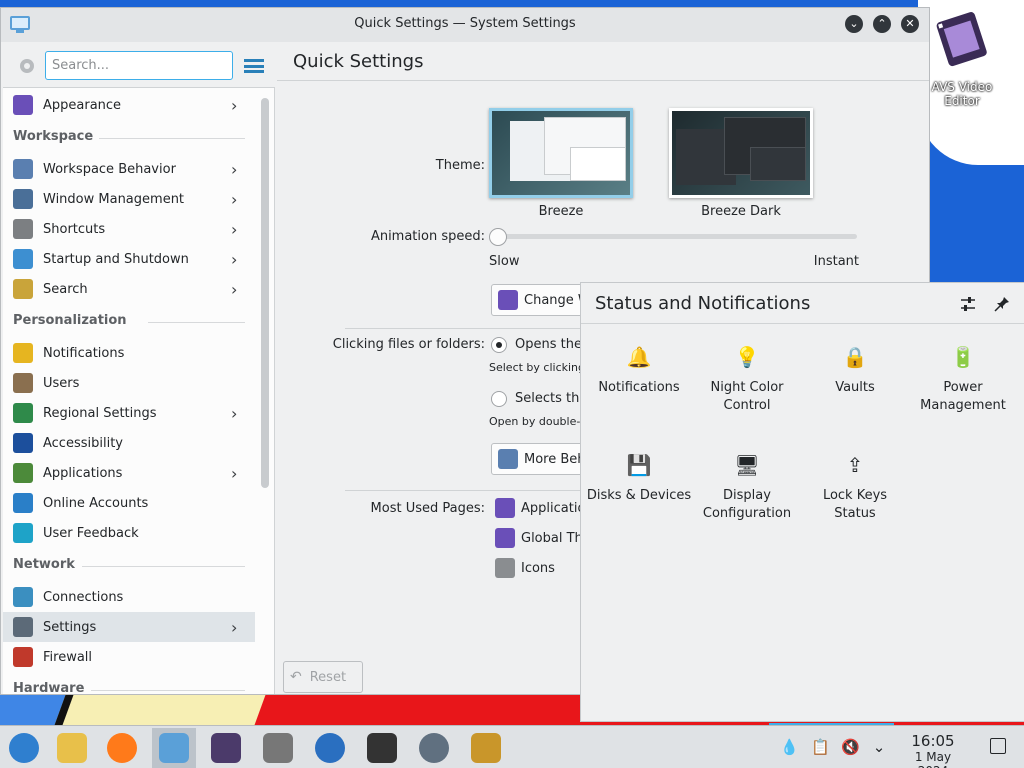  I want to click on popup-item-disks-devices: 💾 Disks & Devices, so click(639, 478).